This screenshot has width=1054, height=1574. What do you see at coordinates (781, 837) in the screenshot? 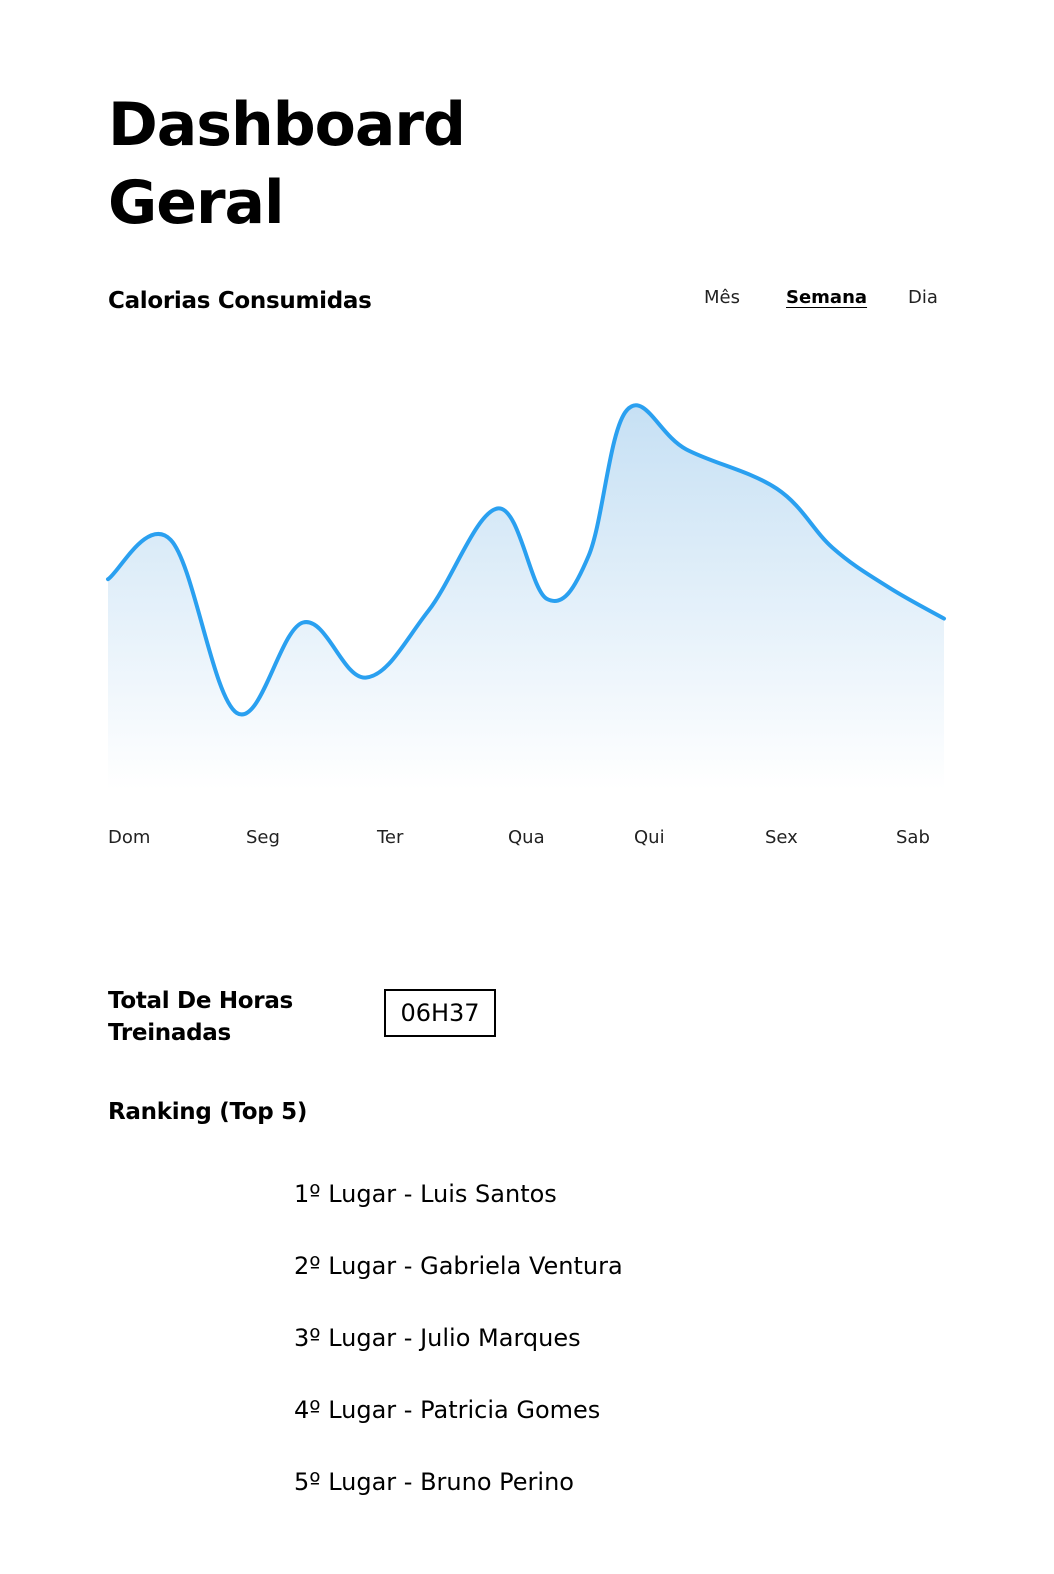
I see `x-tick-label: Sex` at bounding box center [781, 837].